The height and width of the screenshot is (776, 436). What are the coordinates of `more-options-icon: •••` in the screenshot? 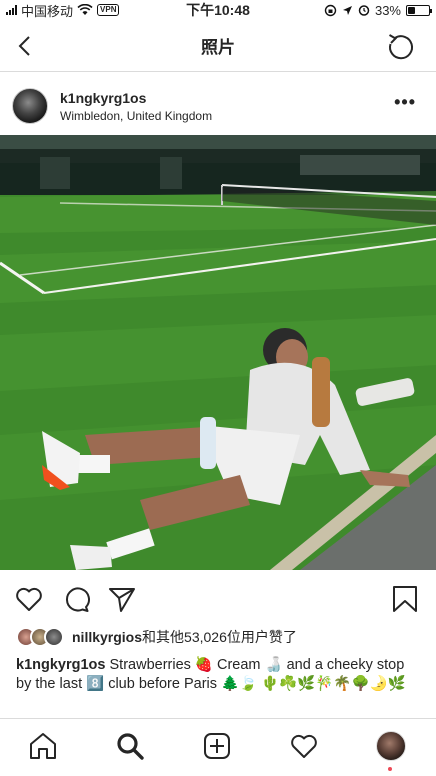 It's located at (409, 106).